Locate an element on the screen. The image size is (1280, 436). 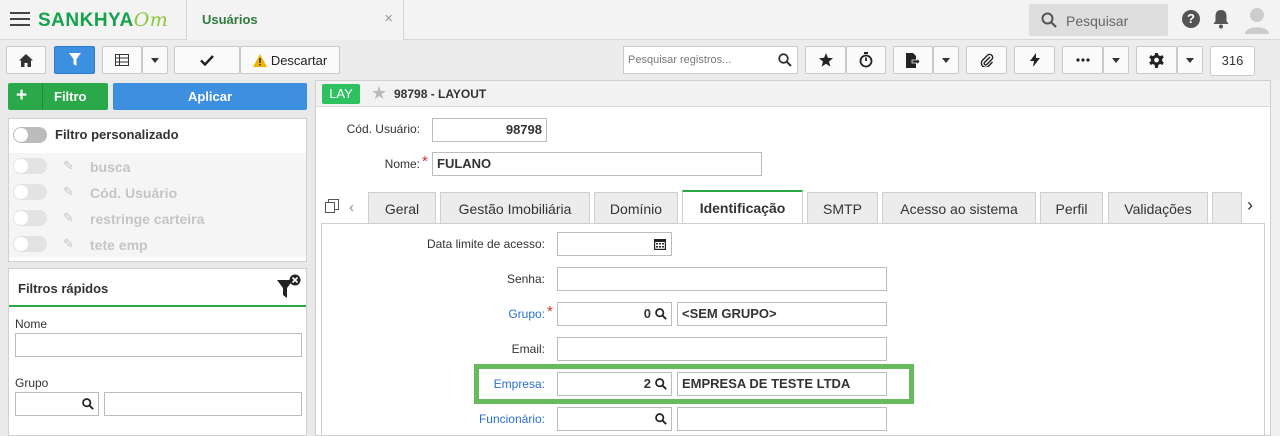
paperclip-icon is located at coordinates (986, 60).